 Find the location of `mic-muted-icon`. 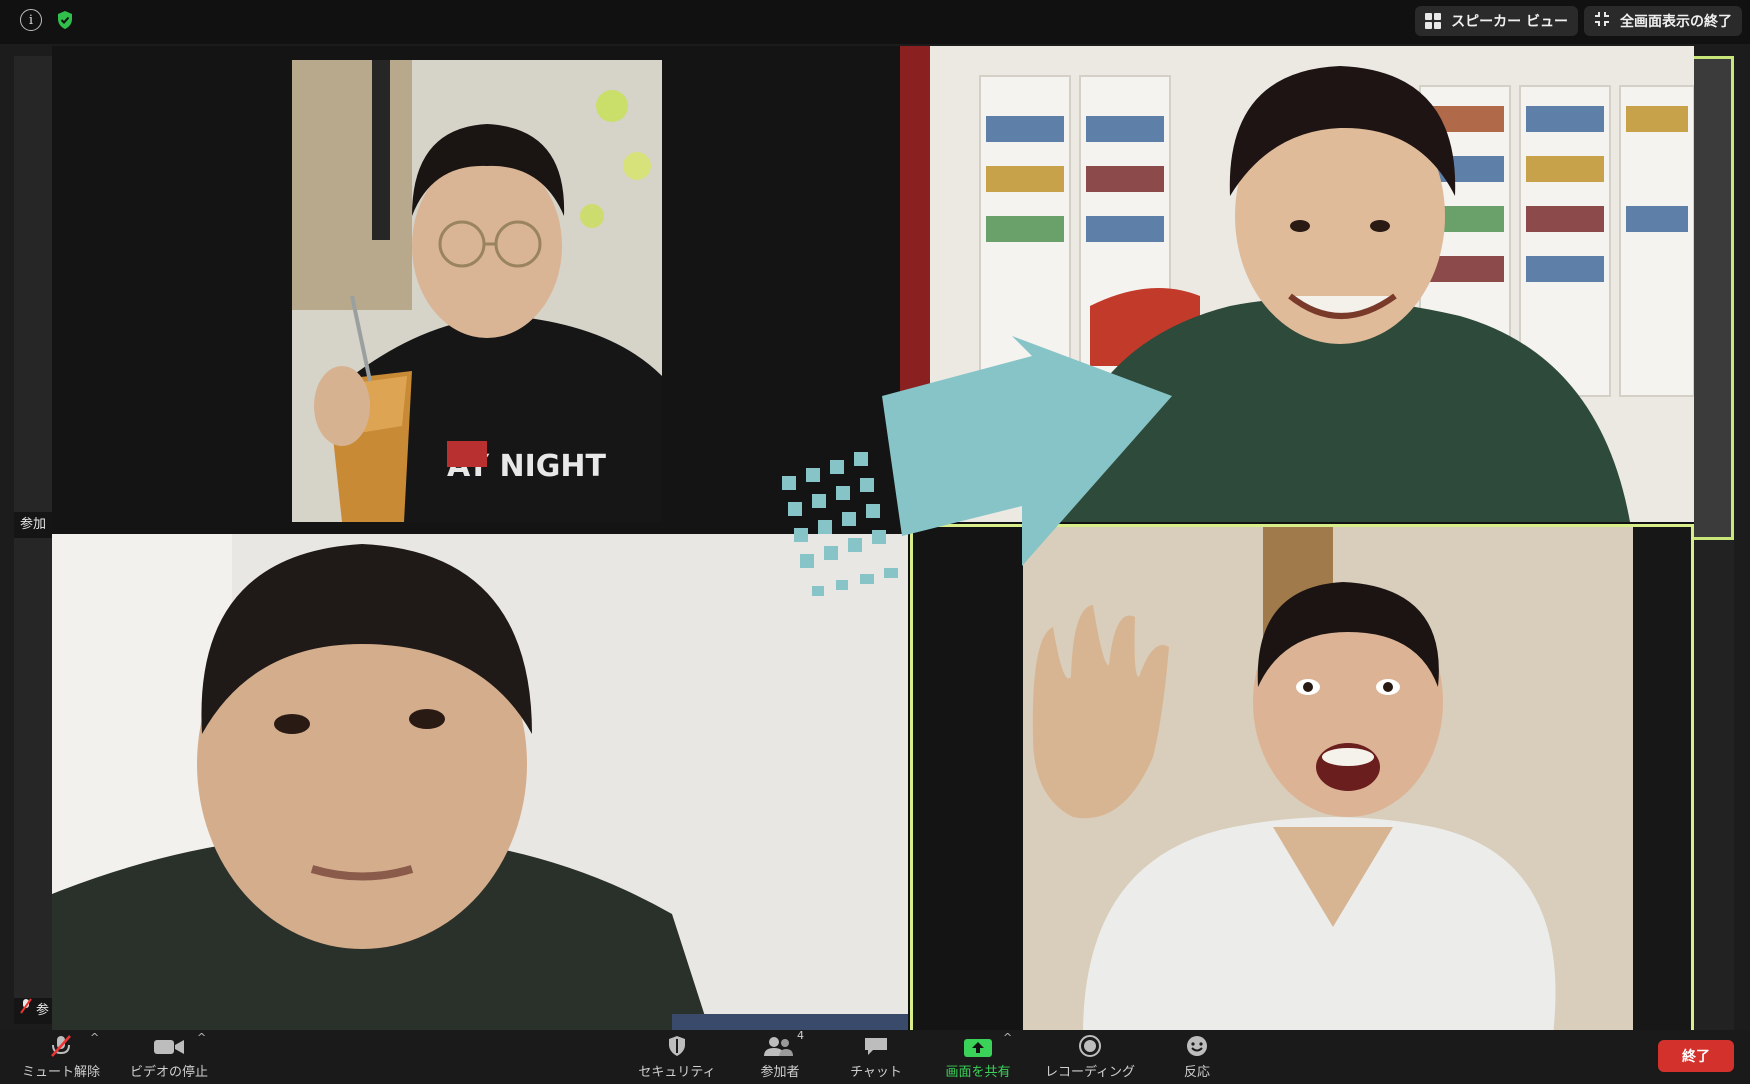

mic-muted-icon is located at coordinates (26, 1011).